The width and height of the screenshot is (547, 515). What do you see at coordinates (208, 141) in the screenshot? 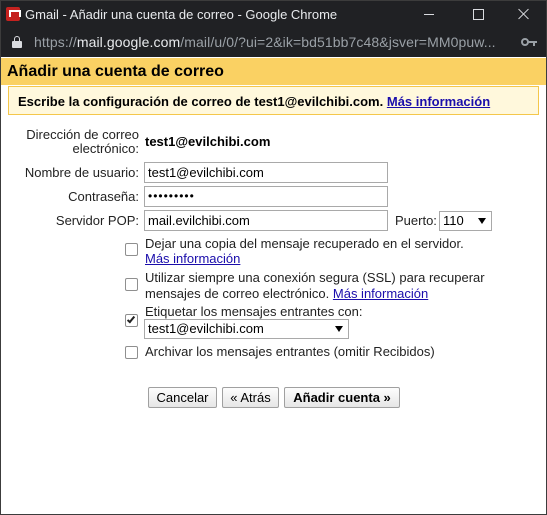
I see `email-value: test1@evilchibi.com` at bounding box center [208, 141].